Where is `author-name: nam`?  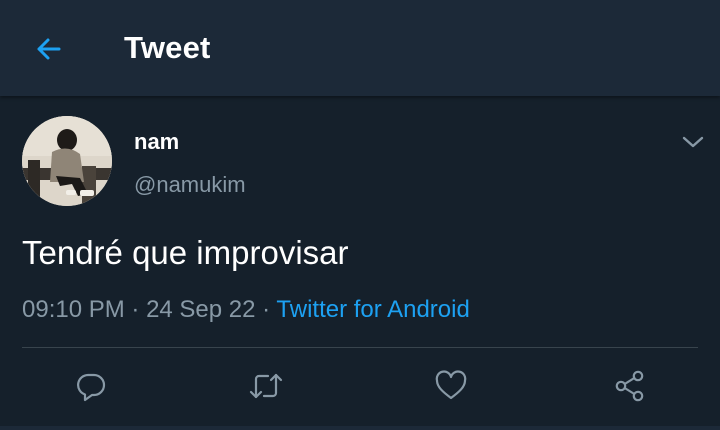
author-name: nam is located at coordinates (156, 142).